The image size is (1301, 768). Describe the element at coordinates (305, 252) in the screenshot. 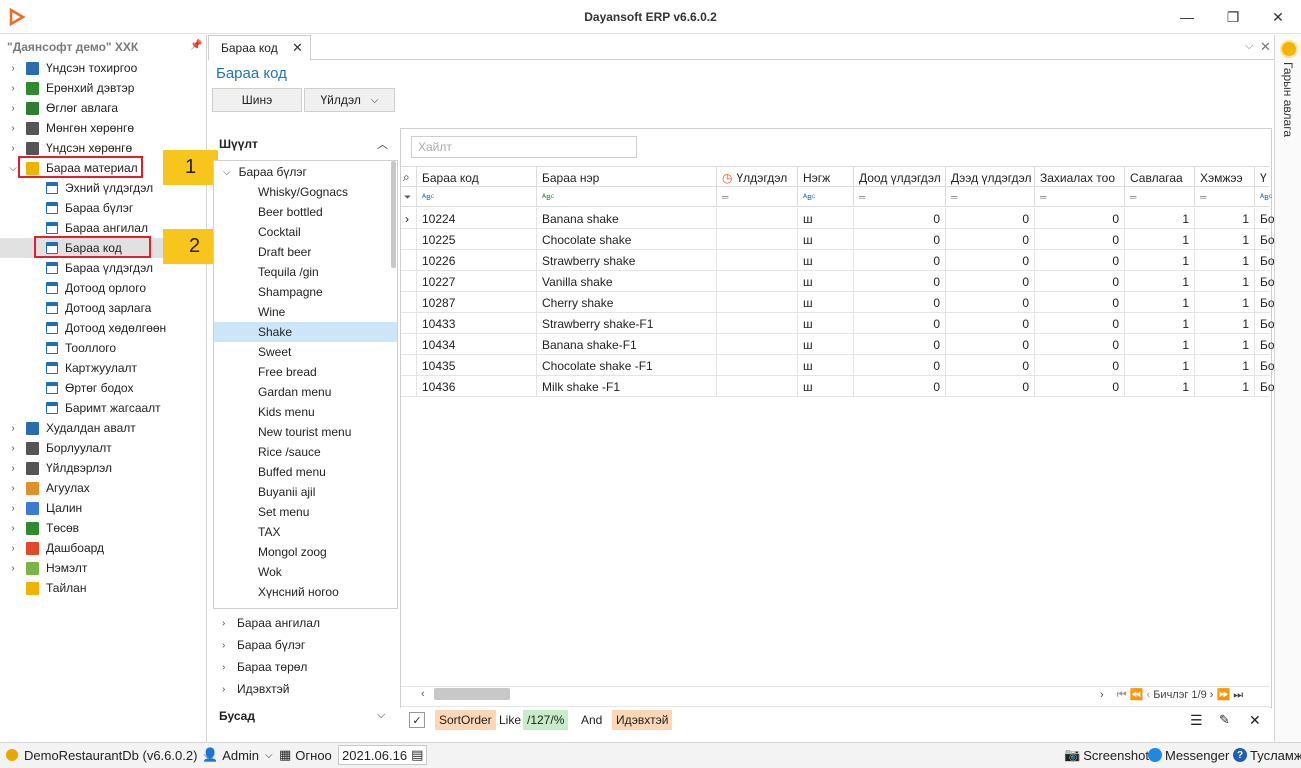

I see `tree-item: Draft beer` at that location.